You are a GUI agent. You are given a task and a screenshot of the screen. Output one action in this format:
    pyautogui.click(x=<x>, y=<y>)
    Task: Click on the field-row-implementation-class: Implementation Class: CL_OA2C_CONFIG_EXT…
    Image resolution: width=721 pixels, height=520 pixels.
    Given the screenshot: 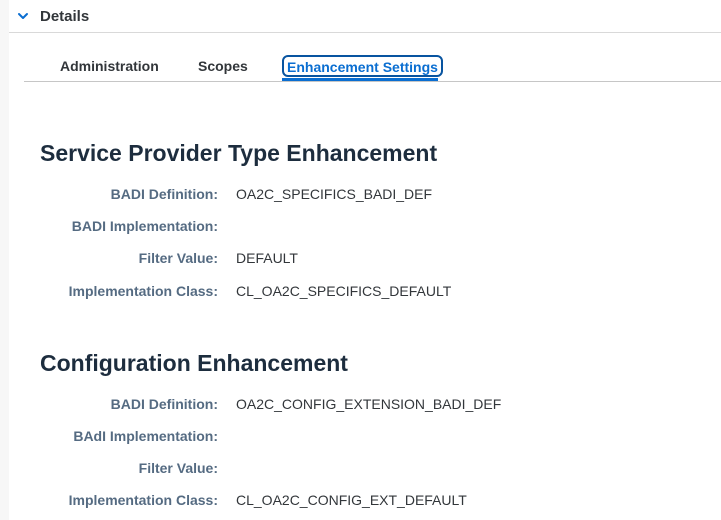 What is the action you would take?
    pyautogui.click(x=365, y=502)
    